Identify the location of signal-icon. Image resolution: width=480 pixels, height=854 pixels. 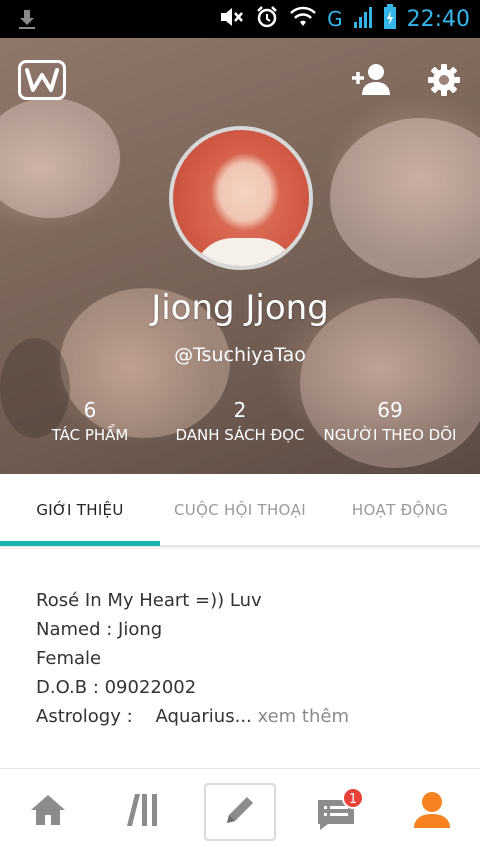
(363, 19).